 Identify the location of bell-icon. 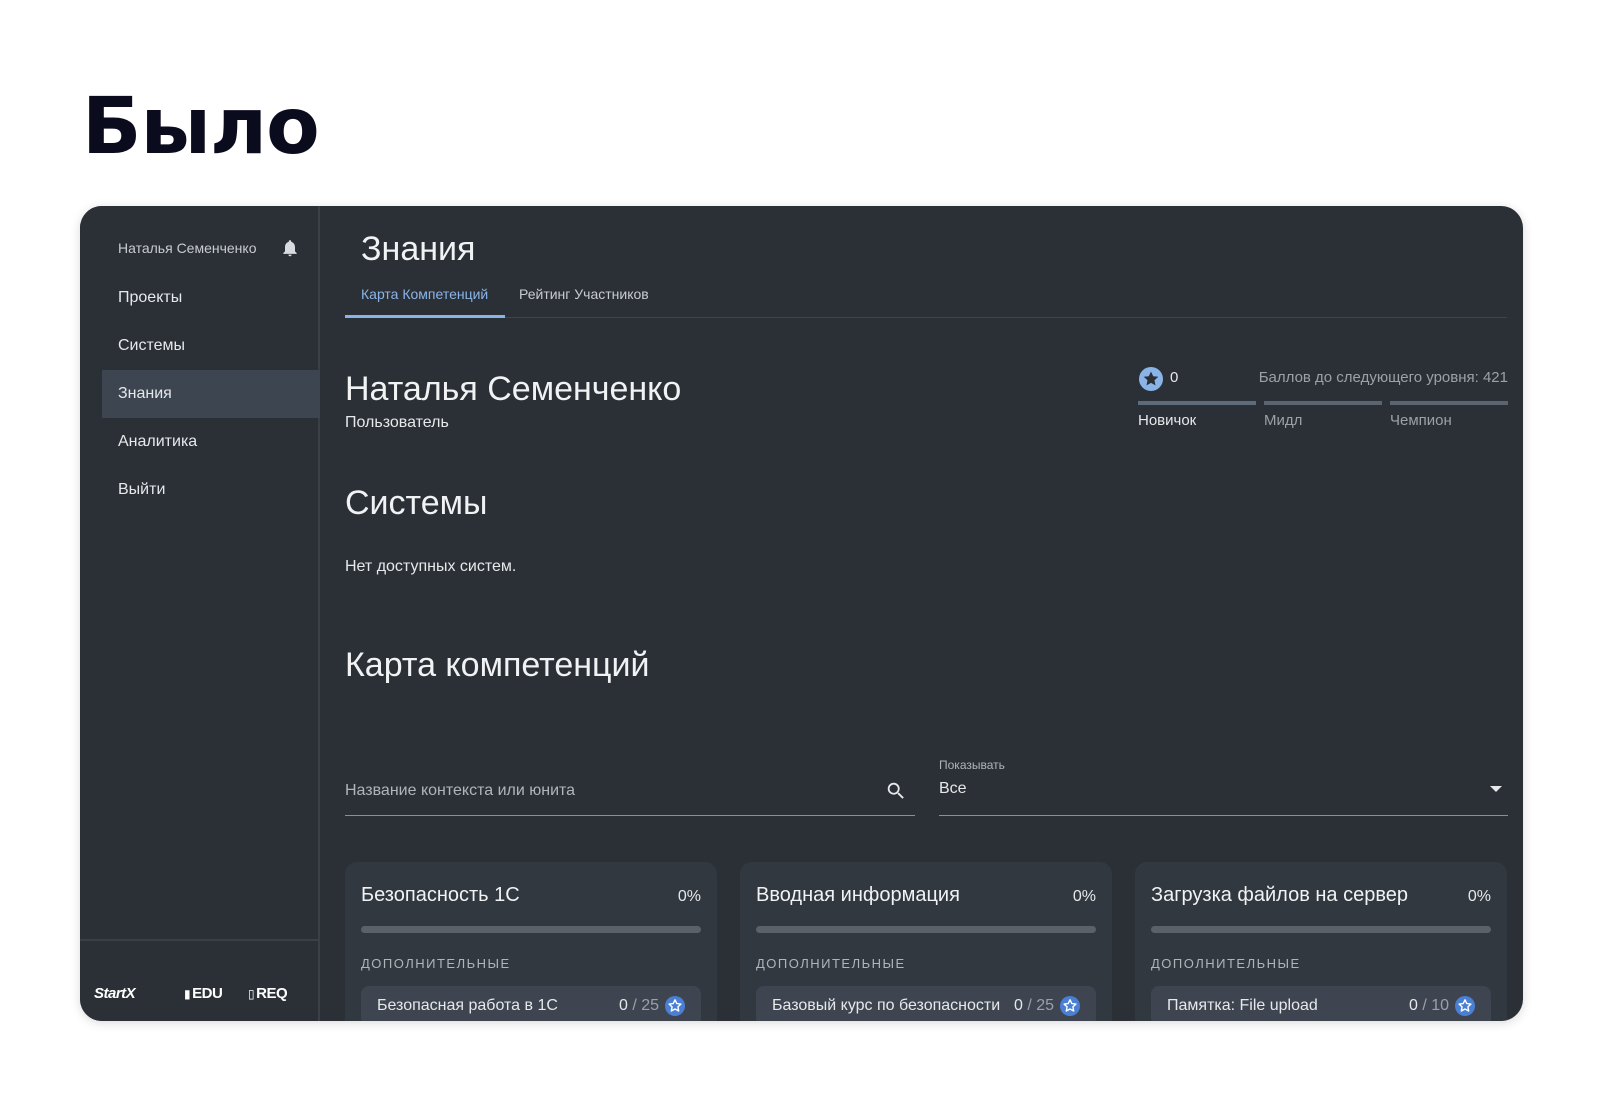
(290, 248).